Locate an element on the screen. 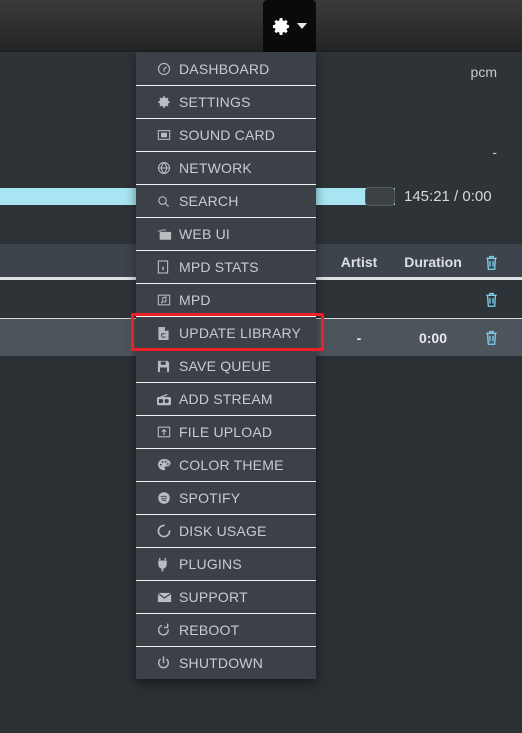  menu-item-label: ADD STREAM is located at coordinates (226, 399).